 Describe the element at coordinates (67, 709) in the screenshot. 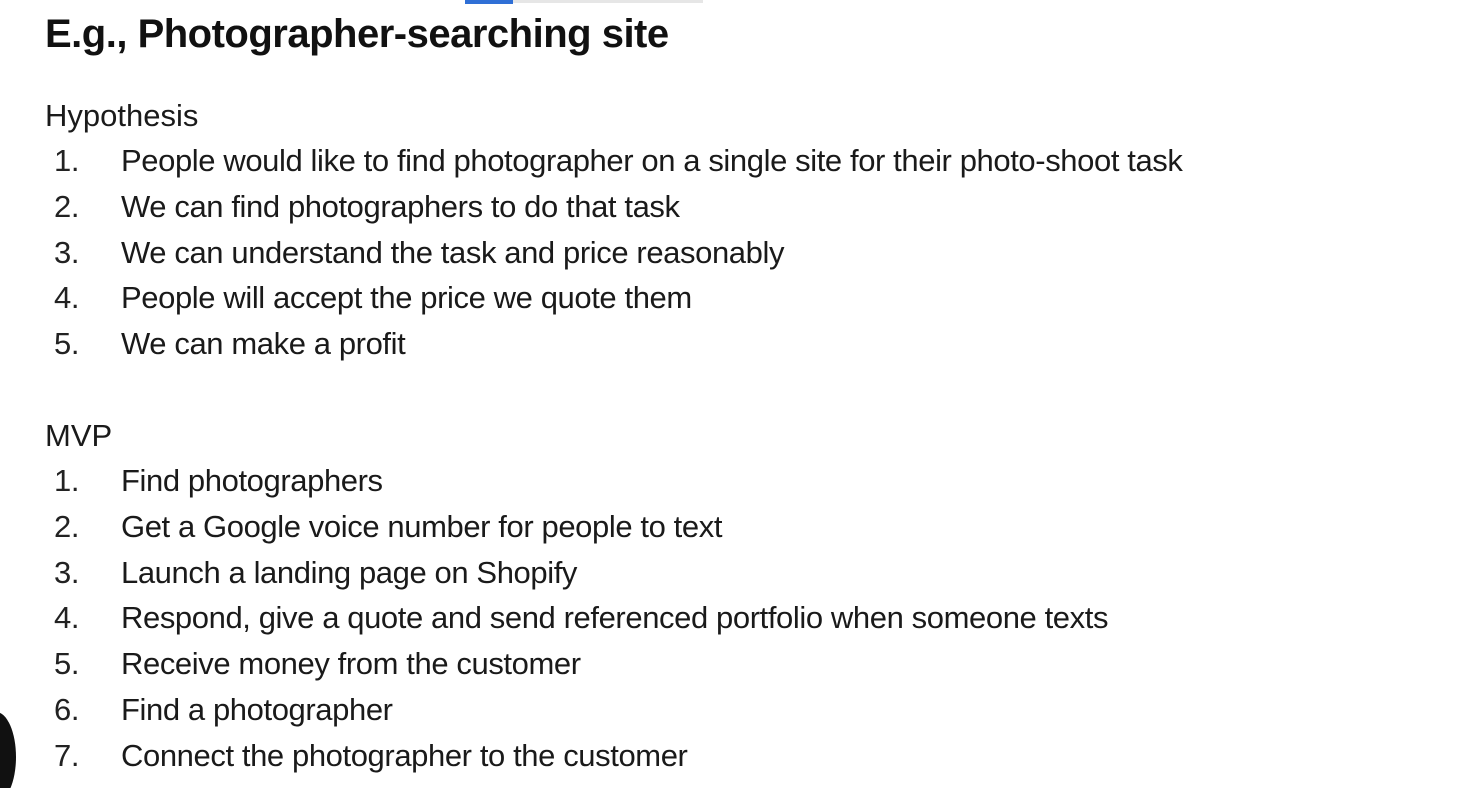

I see `list-number: 6.` at that location.